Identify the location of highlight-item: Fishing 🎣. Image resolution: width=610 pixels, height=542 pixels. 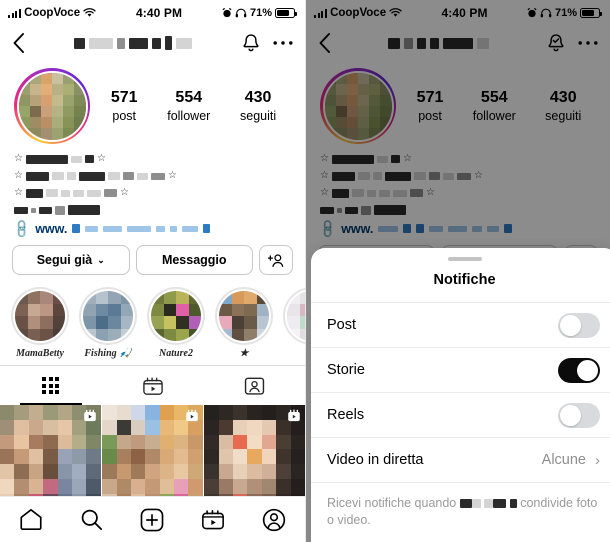
(108, 323).